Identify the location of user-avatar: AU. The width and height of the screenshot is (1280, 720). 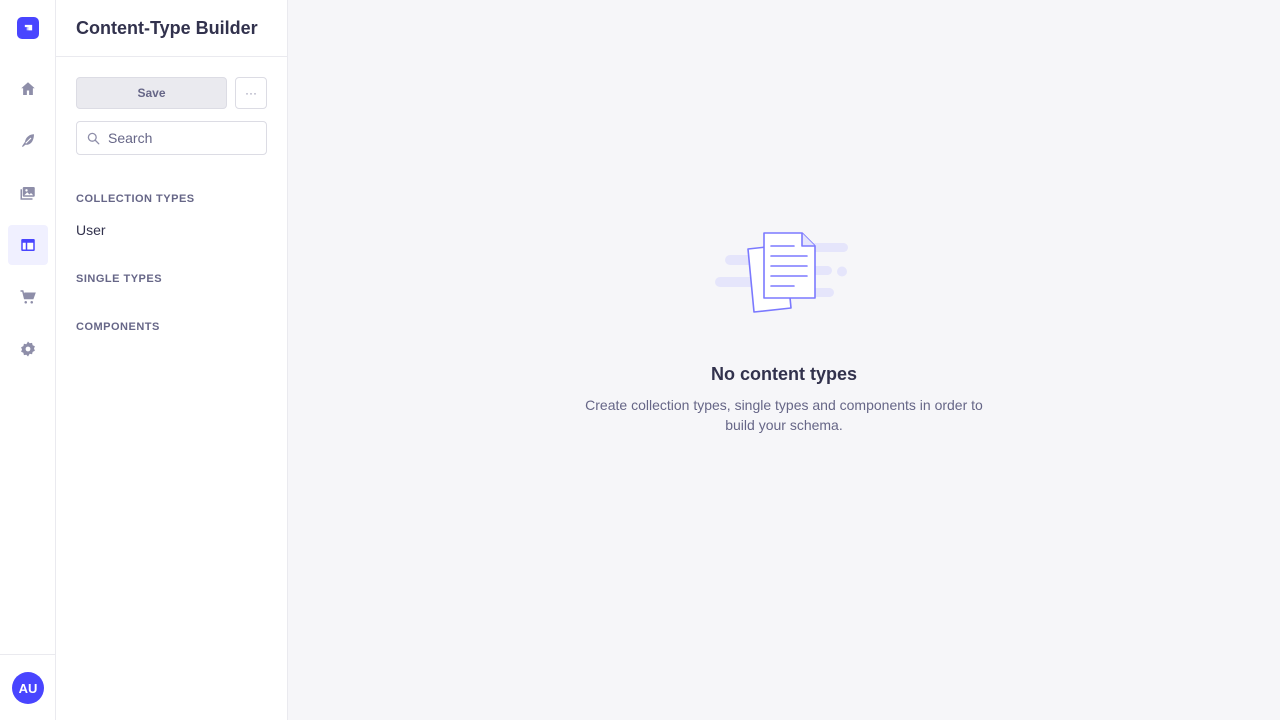
(28, 688).